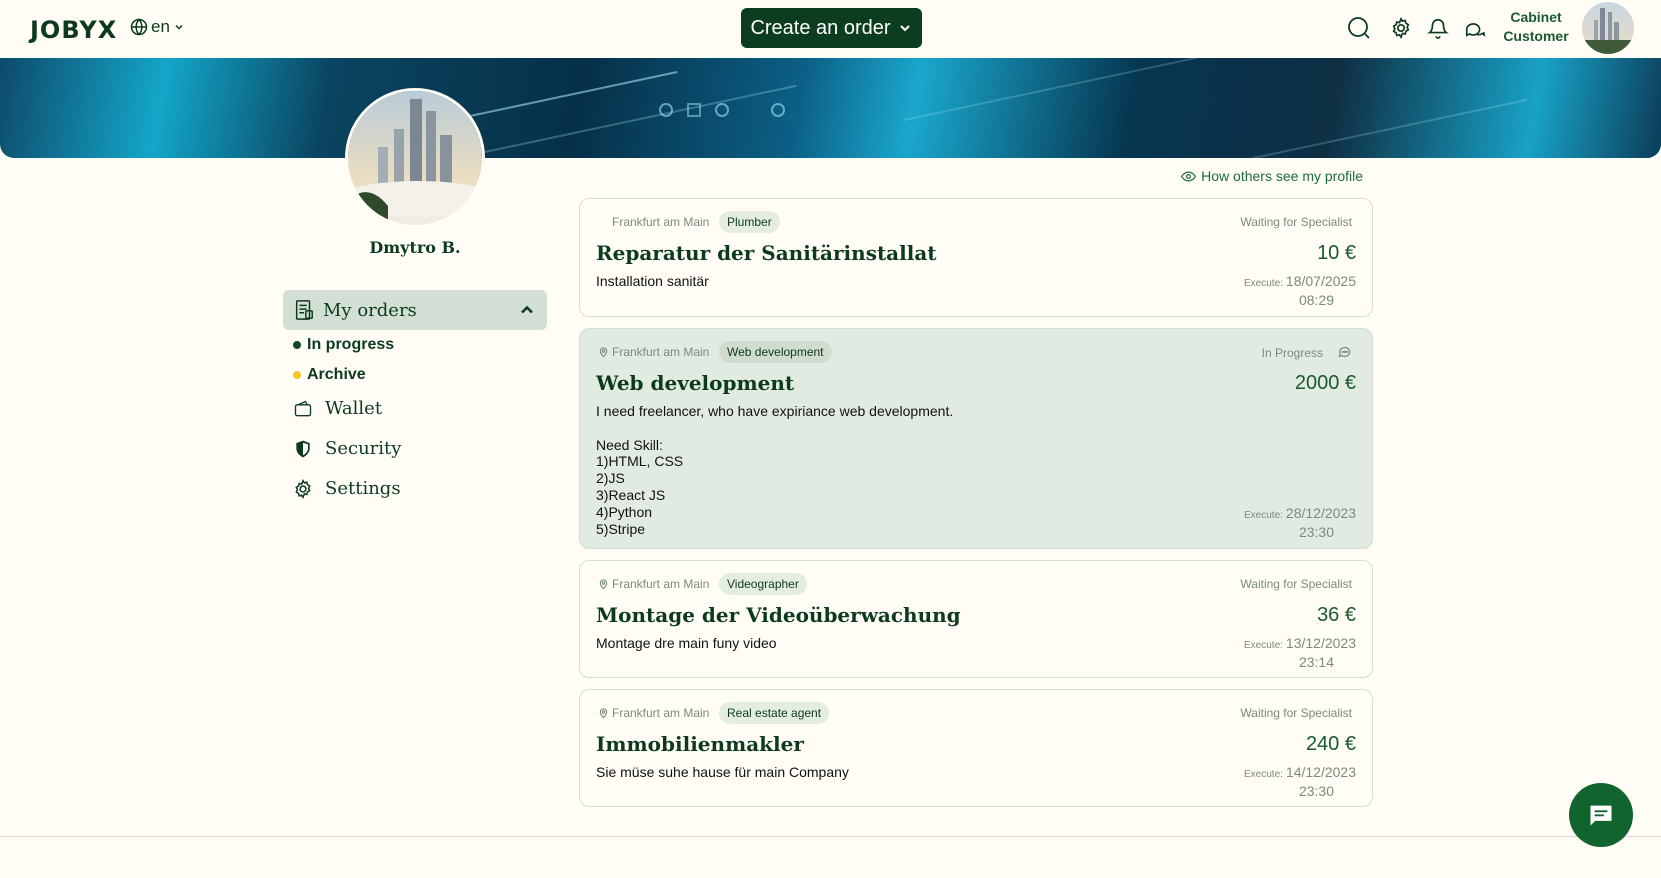 The image size is (1661, 878). I want to click on order-title: Web development, so click(695, 383).